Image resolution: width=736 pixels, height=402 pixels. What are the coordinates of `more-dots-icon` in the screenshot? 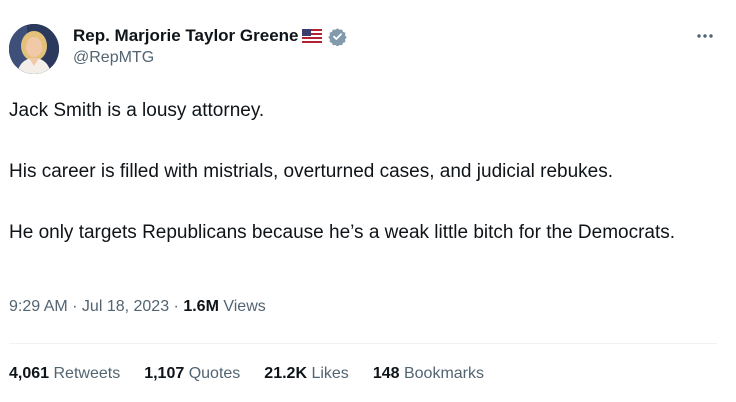 It's located at (705, 36).